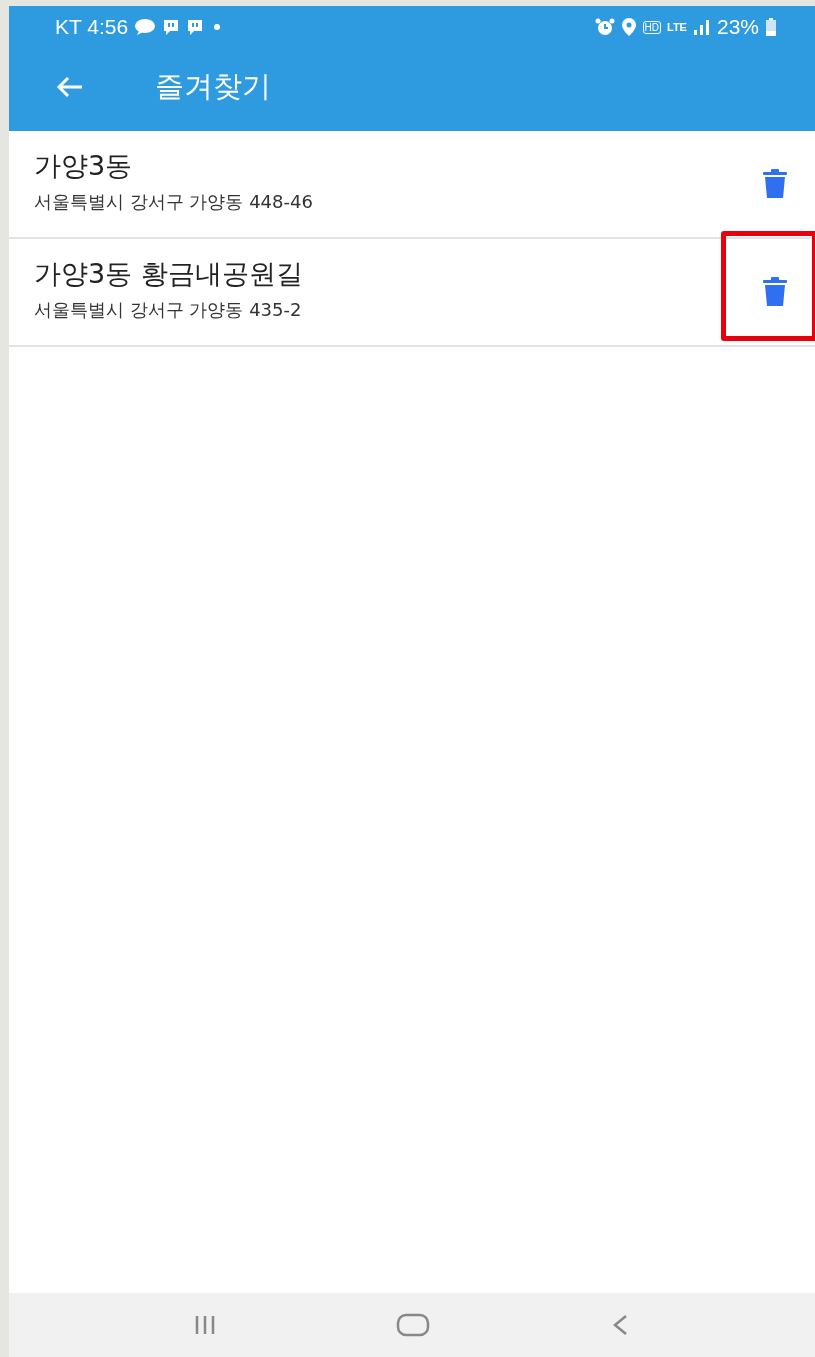 The width and height of the screenshot is (815, 1357). Describe the element at coordinates (84, 166) in the screenshot. I see `place-name: 가양3동` at that location.